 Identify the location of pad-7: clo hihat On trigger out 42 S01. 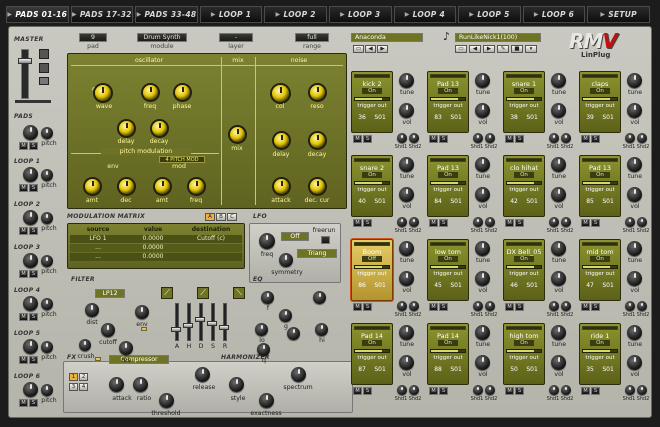
(524, 186).